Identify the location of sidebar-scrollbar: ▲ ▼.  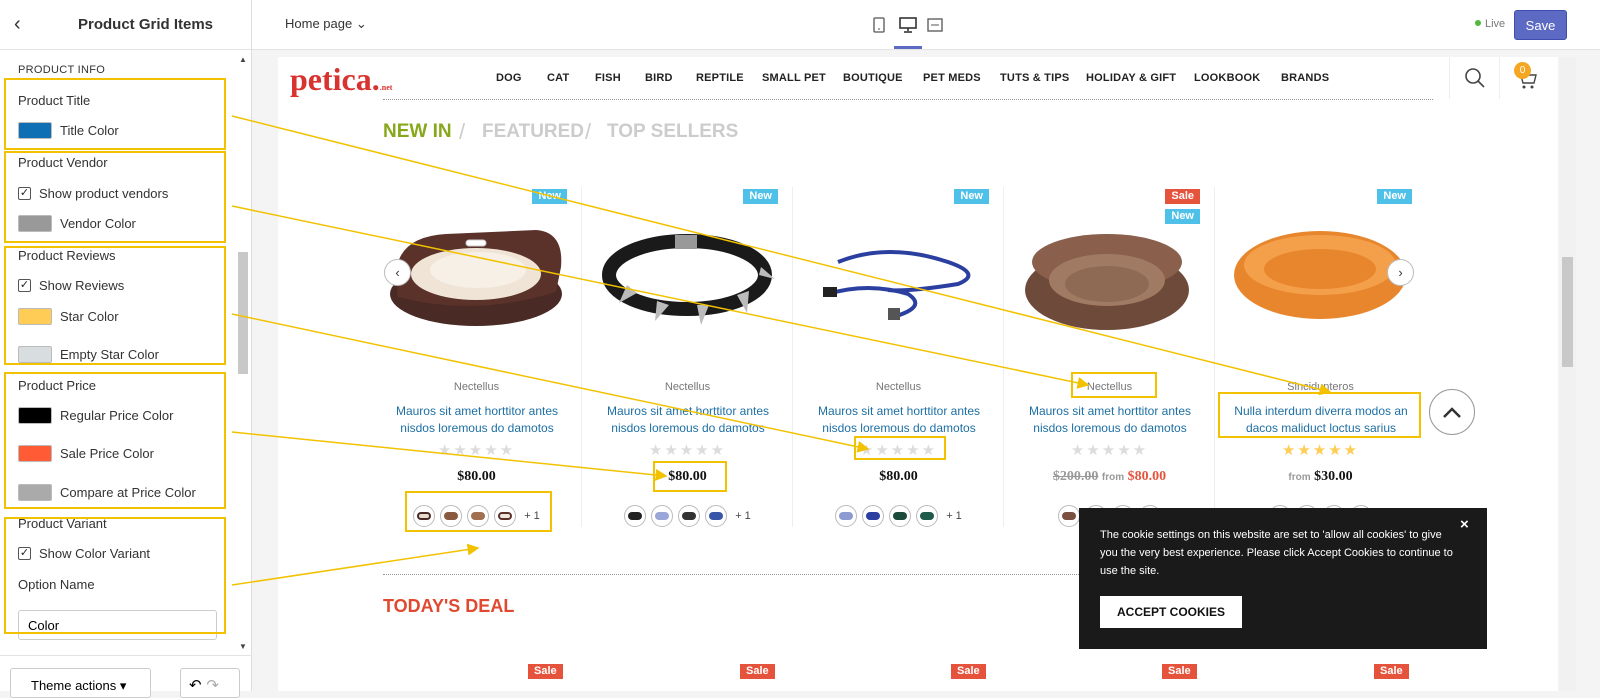
(243, 353).